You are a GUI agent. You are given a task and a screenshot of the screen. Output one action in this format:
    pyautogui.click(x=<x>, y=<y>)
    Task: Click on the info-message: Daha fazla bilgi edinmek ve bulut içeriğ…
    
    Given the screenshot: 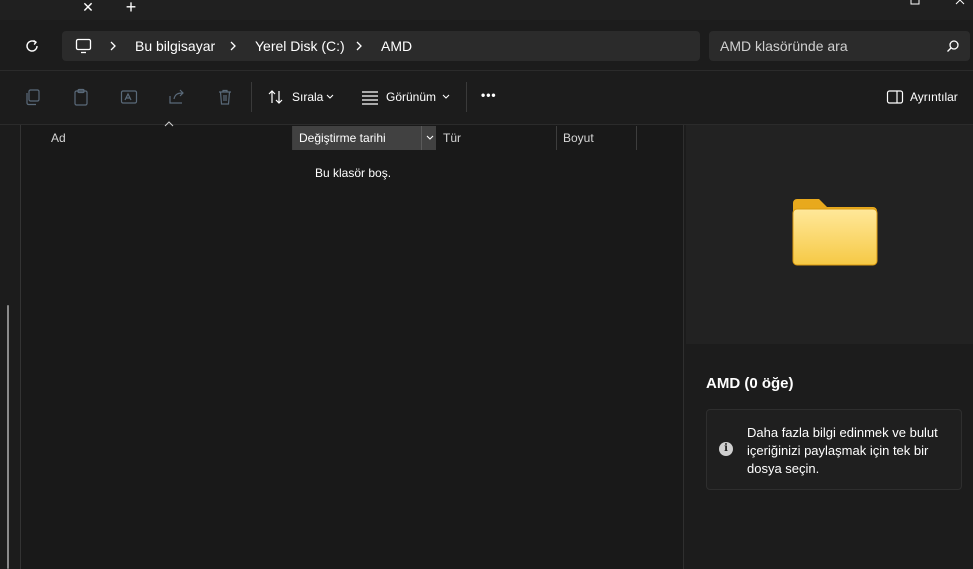 What is the action you would take?
    pyautogui.click(x=842, y=450)
    